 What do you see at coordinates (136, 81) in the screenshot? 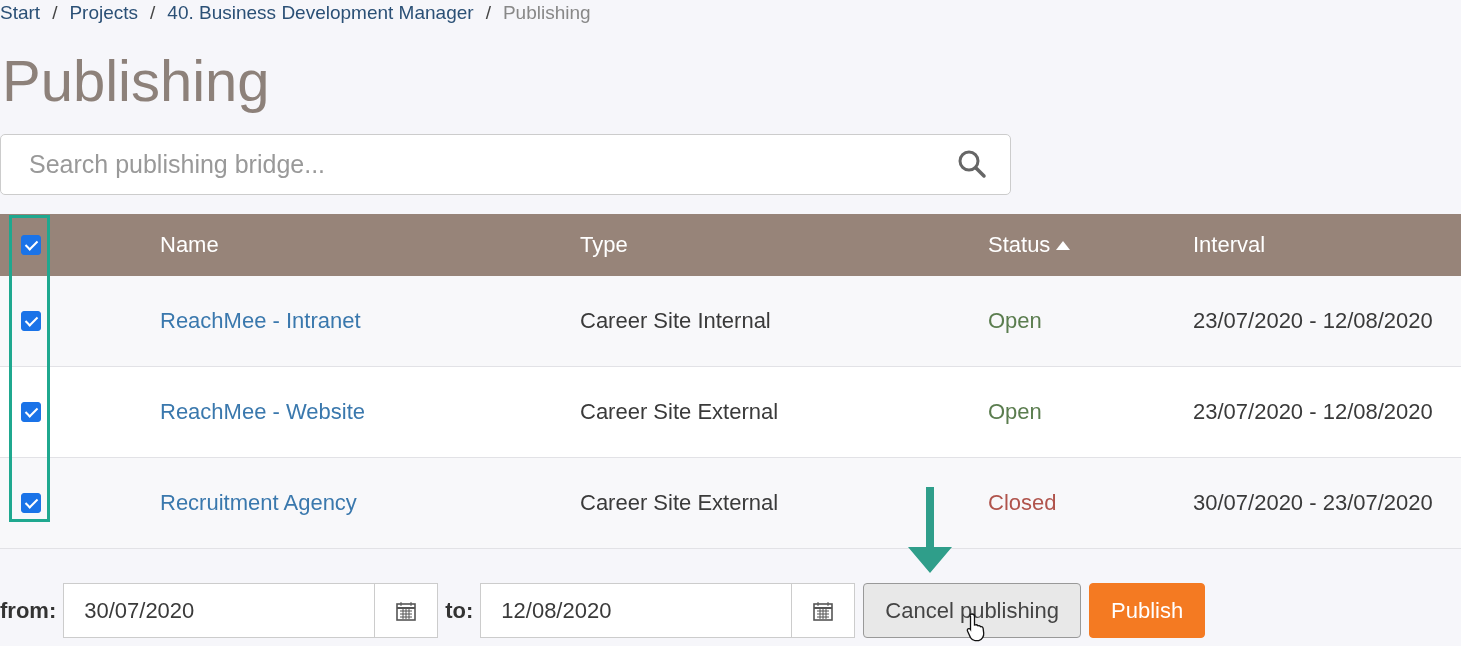
I see `page-title: Publishing` at bounding box center [136, 81].